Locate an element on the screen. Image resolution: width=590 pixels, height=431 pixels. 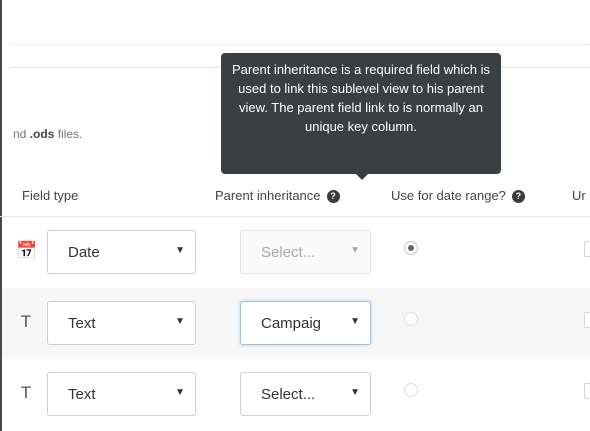
tooltip-arrow is located at coordinates (362, 177).